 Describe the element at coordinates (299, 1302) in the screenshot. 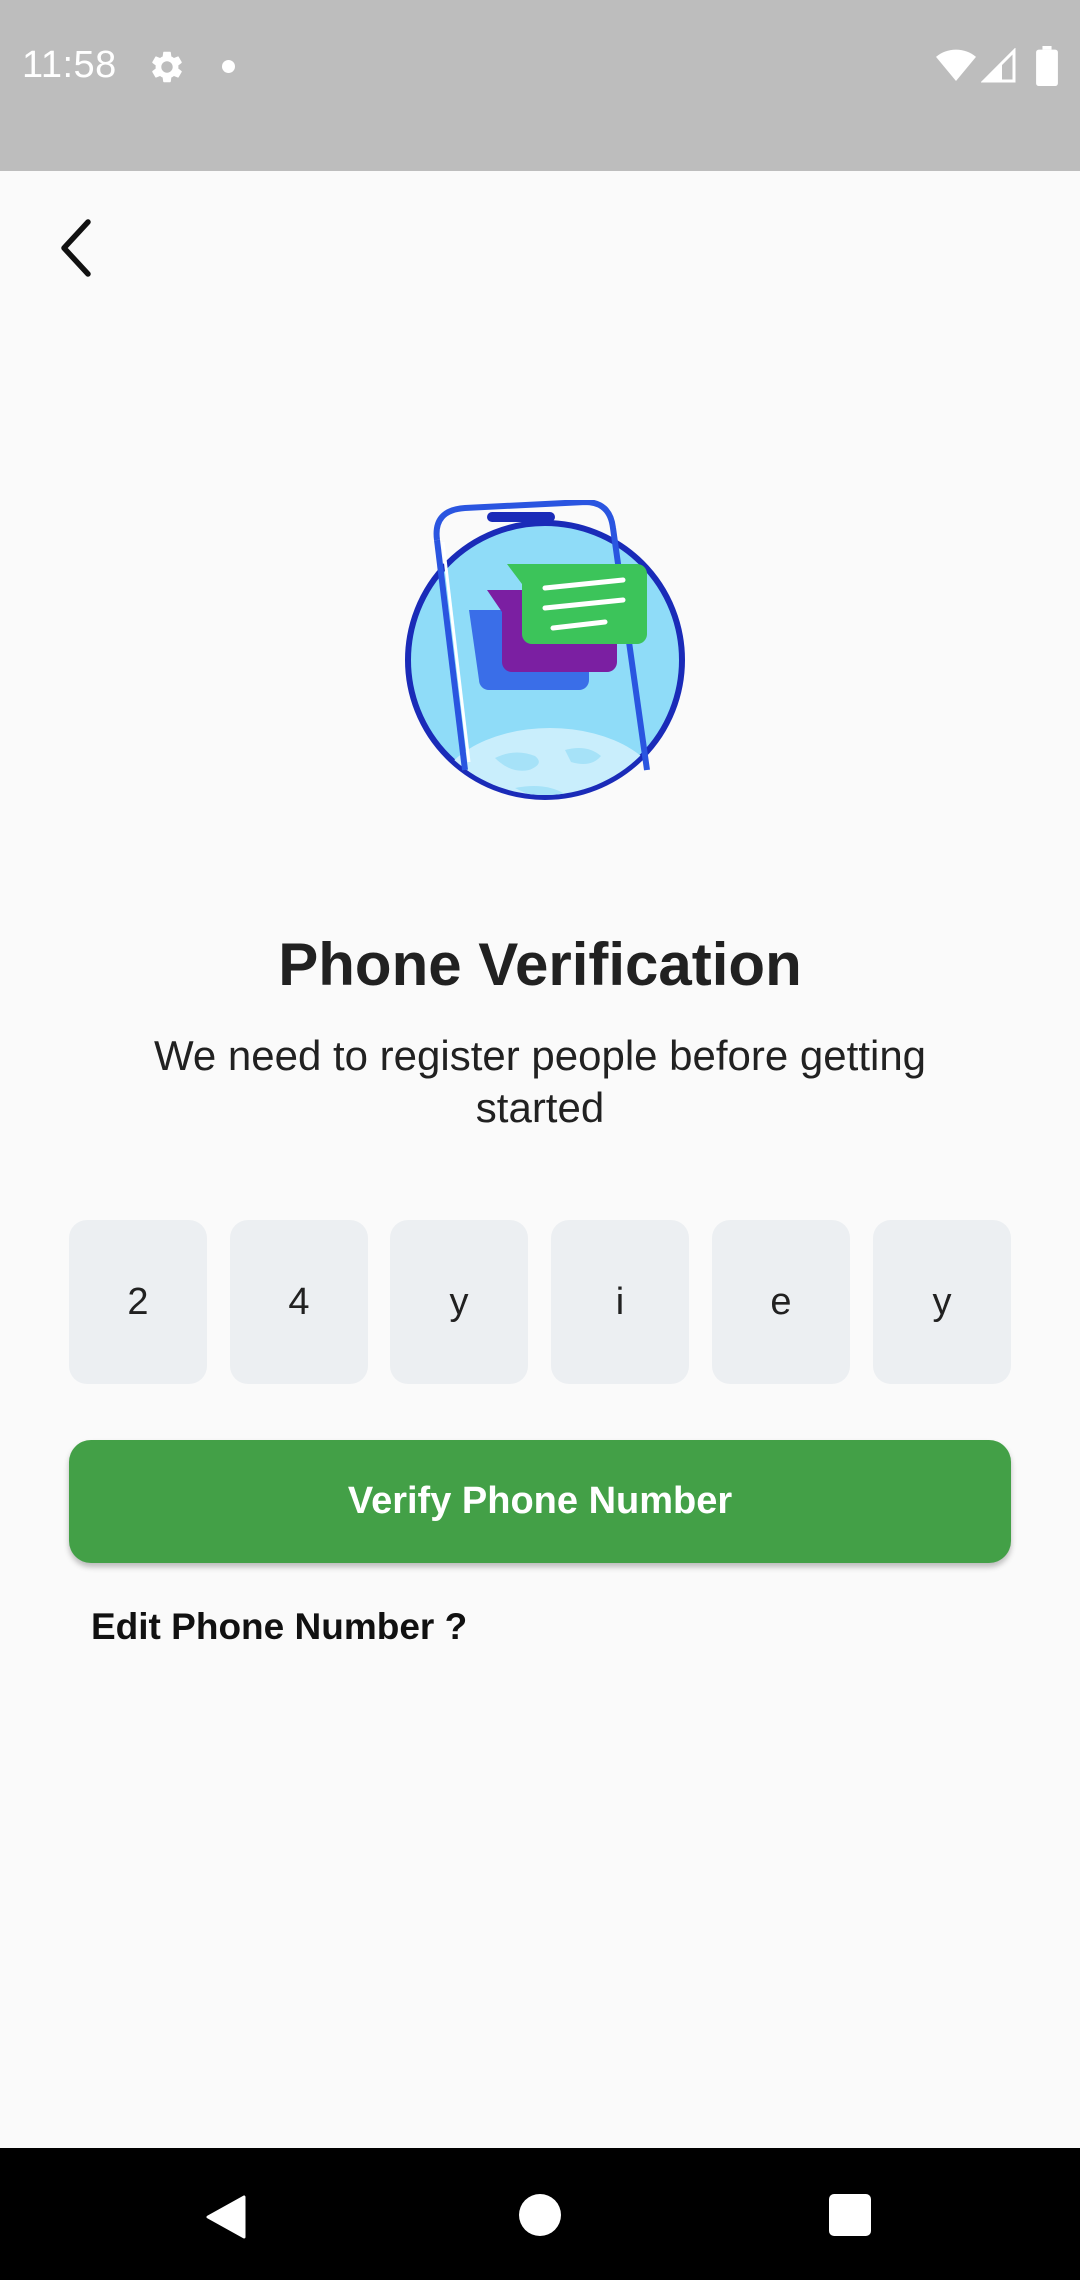

I see `otp-digit-2: 4` at that location.